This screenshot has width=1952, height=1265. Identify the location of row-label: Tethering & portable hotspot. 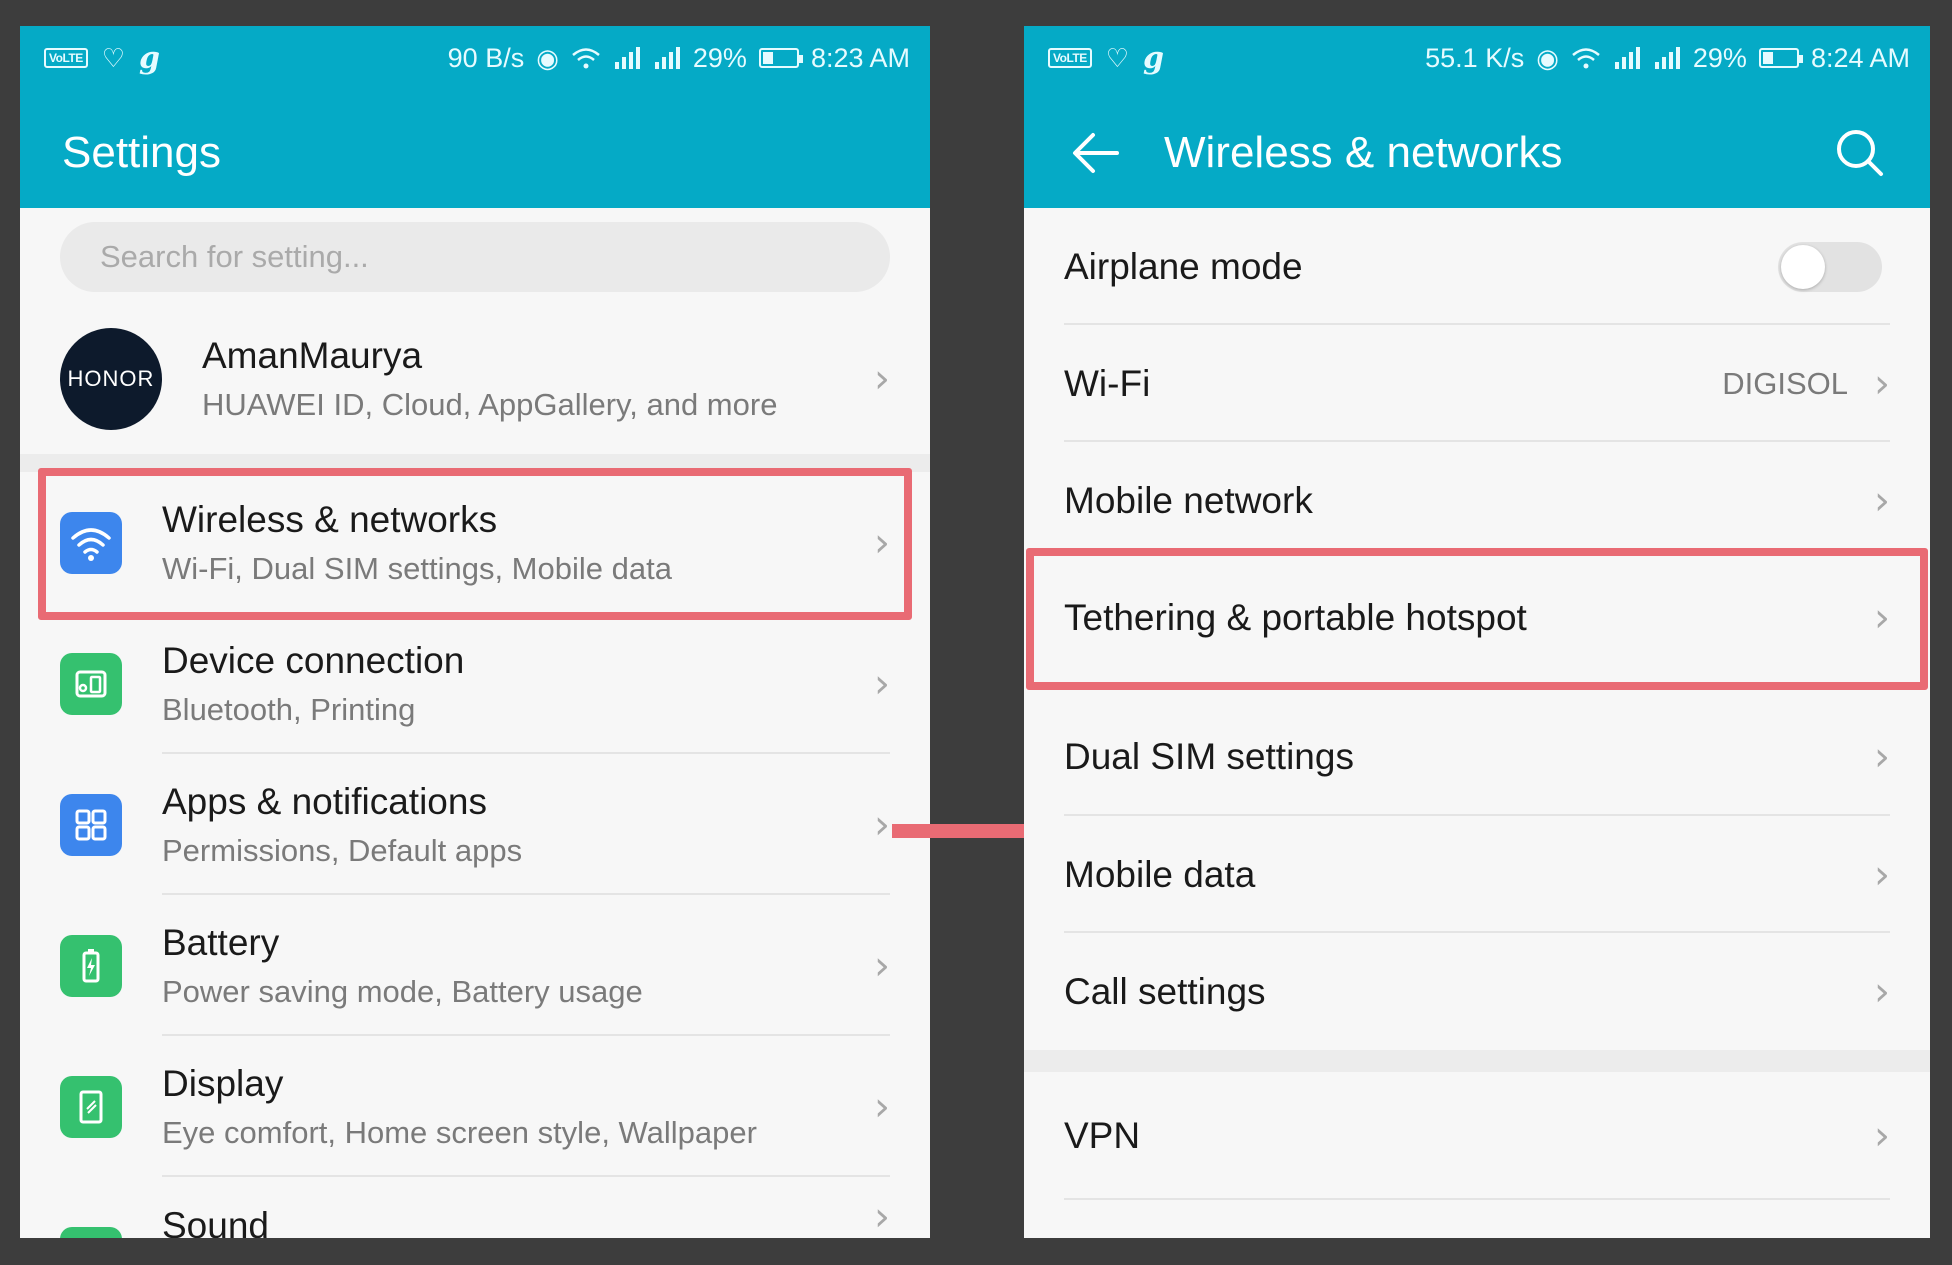
(1295, 617).